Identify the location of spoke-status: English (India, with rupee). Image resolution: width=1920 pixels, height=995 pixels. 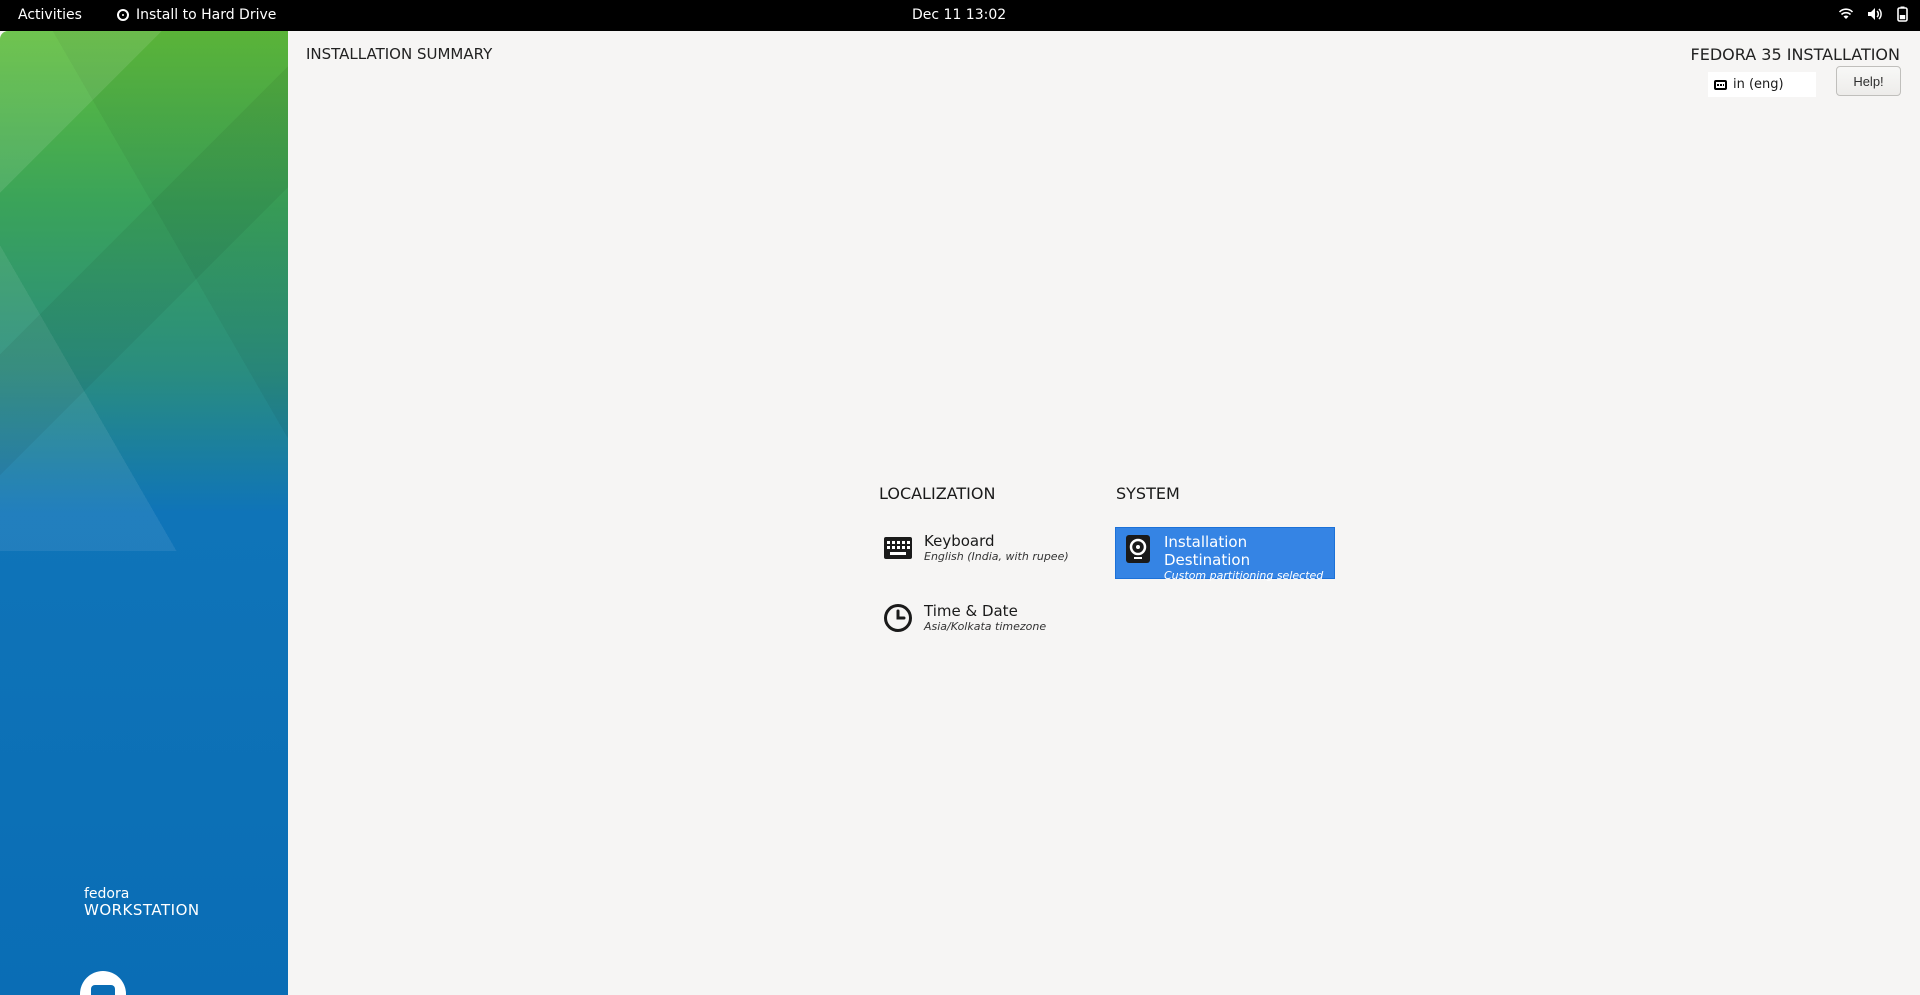
(996, 556).